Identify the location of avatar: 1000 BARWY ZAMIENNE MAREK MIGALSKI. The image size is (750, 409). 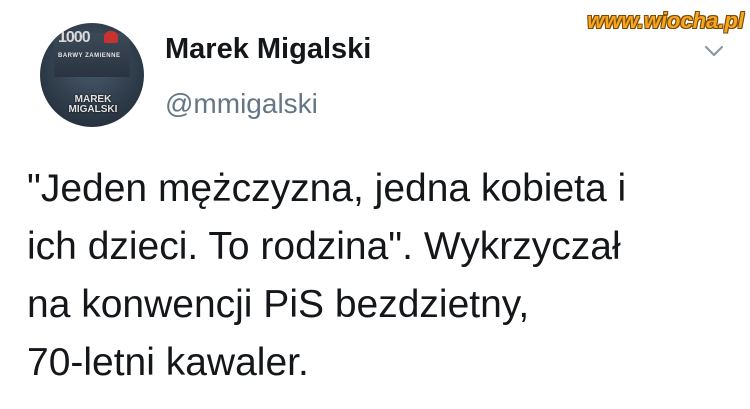
(92, 75).